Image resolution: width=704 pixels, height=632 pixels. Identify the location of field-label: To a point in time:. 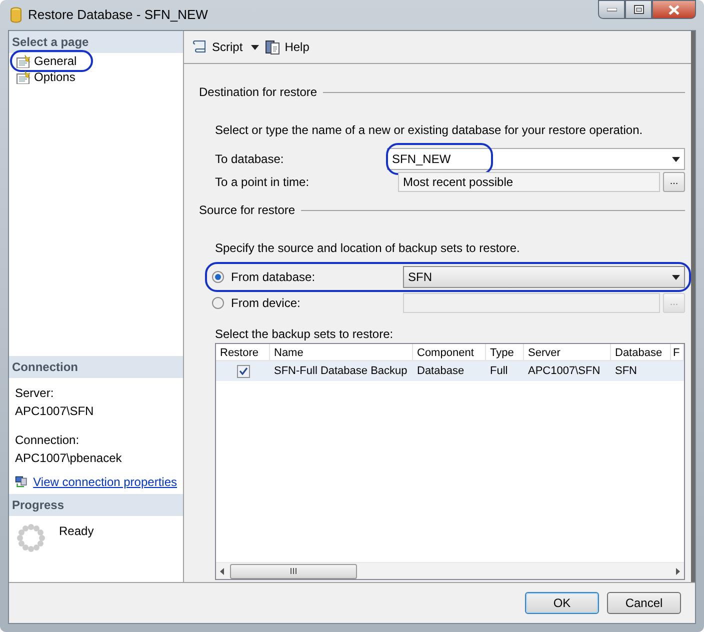
(262, 182).